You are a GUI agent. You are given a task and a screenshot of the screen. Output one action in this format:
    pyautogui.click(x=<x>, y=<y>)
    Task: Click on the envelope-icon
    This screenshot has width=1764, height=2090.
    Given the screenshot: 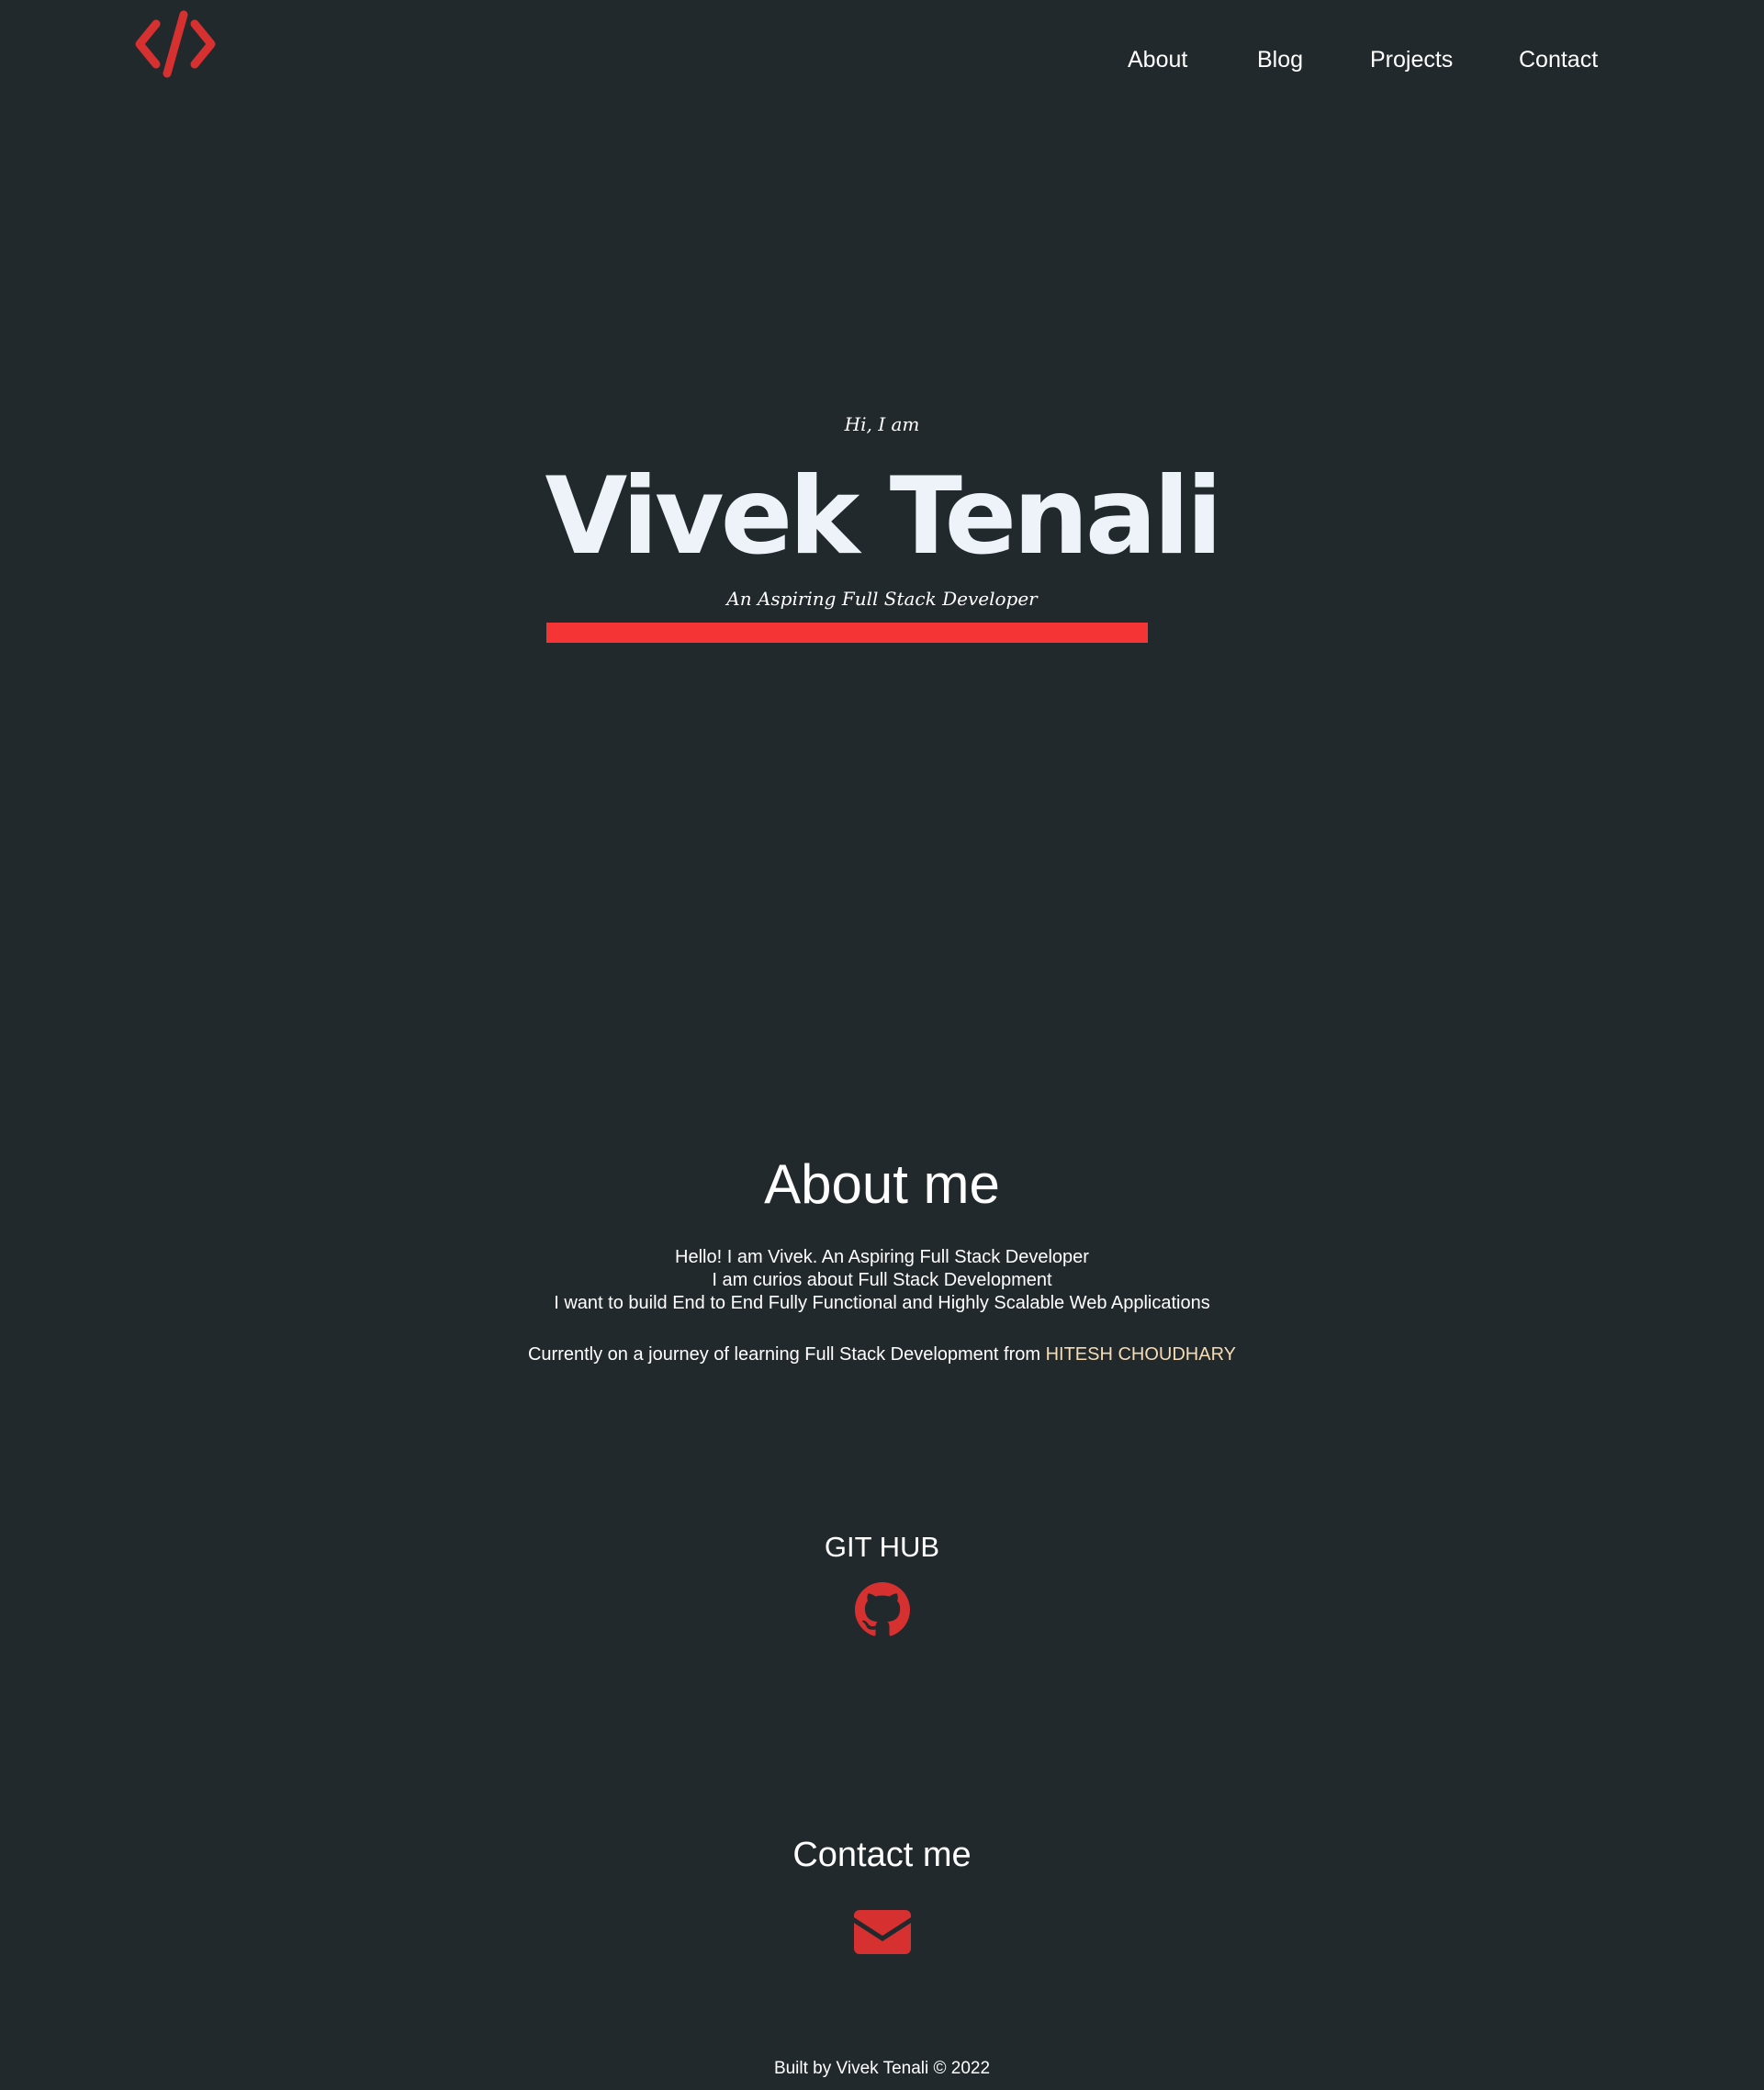 What is the action you would take?
    pyautogui.click(x=883, y=1932)
    